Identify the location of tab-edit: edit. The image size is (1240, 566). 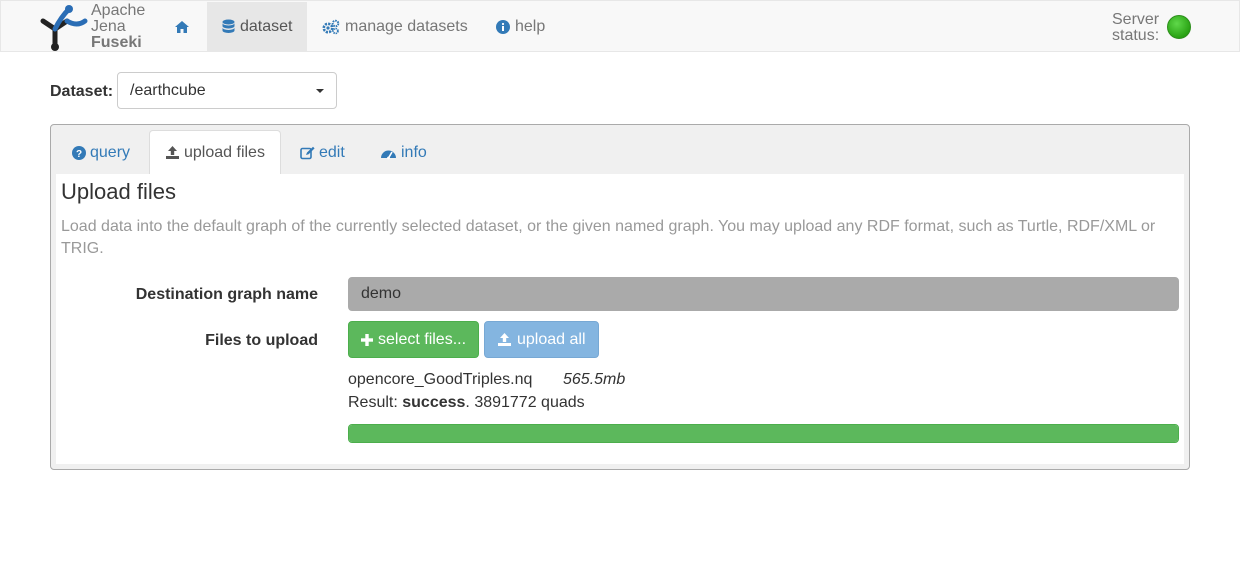
(322, 152).